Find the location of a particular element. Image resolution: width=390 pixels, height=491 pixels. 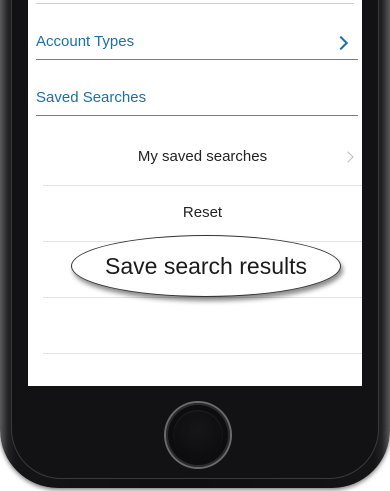

reset-item: Reset is located at coordinates (202, 213).